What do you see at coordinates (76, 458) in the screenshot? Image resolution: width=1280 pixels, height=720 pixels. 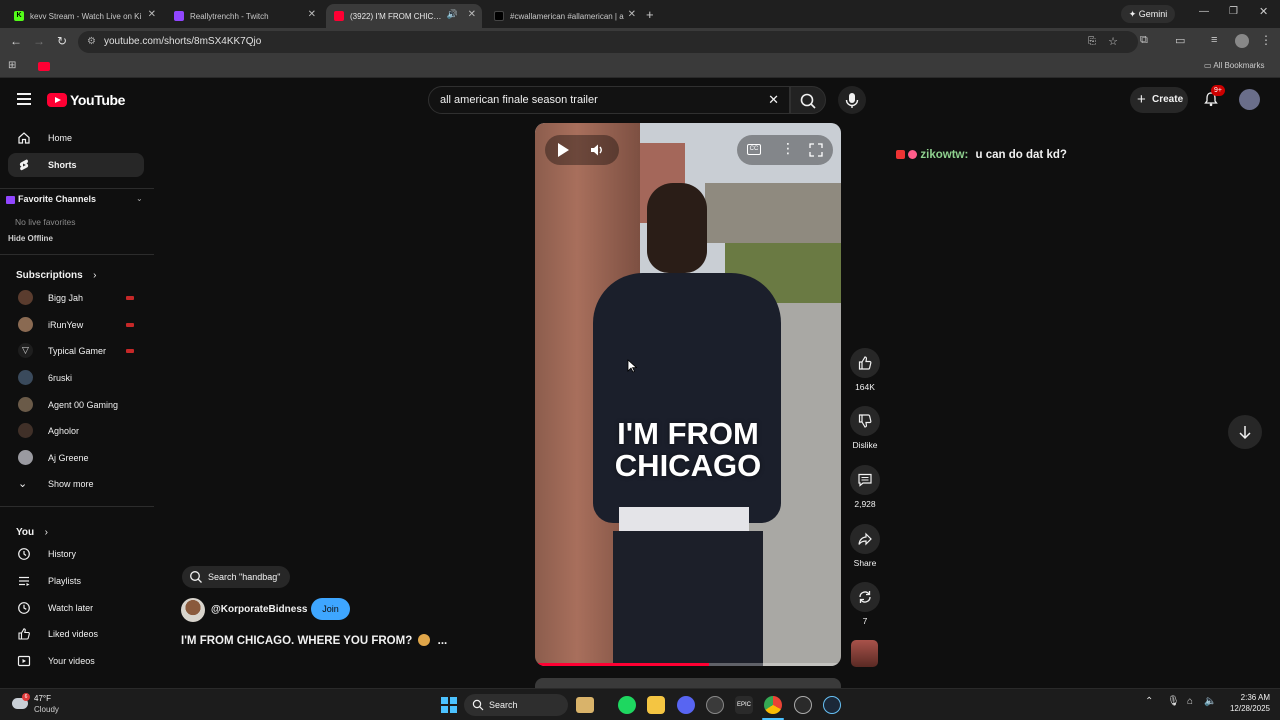 I see `sidebar-item-subscription: Aj Greene` at bounding box center [76, 458].